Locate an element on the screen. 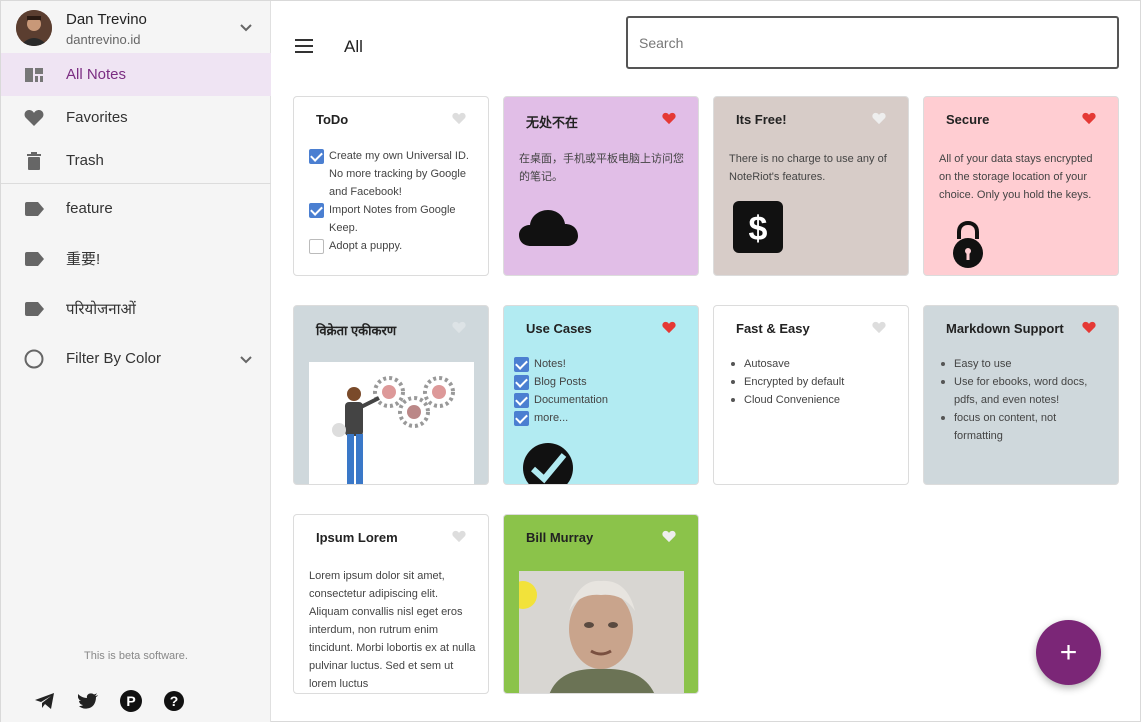 The image size is (1141, 722). search-input is located at coordinates (872, 42).